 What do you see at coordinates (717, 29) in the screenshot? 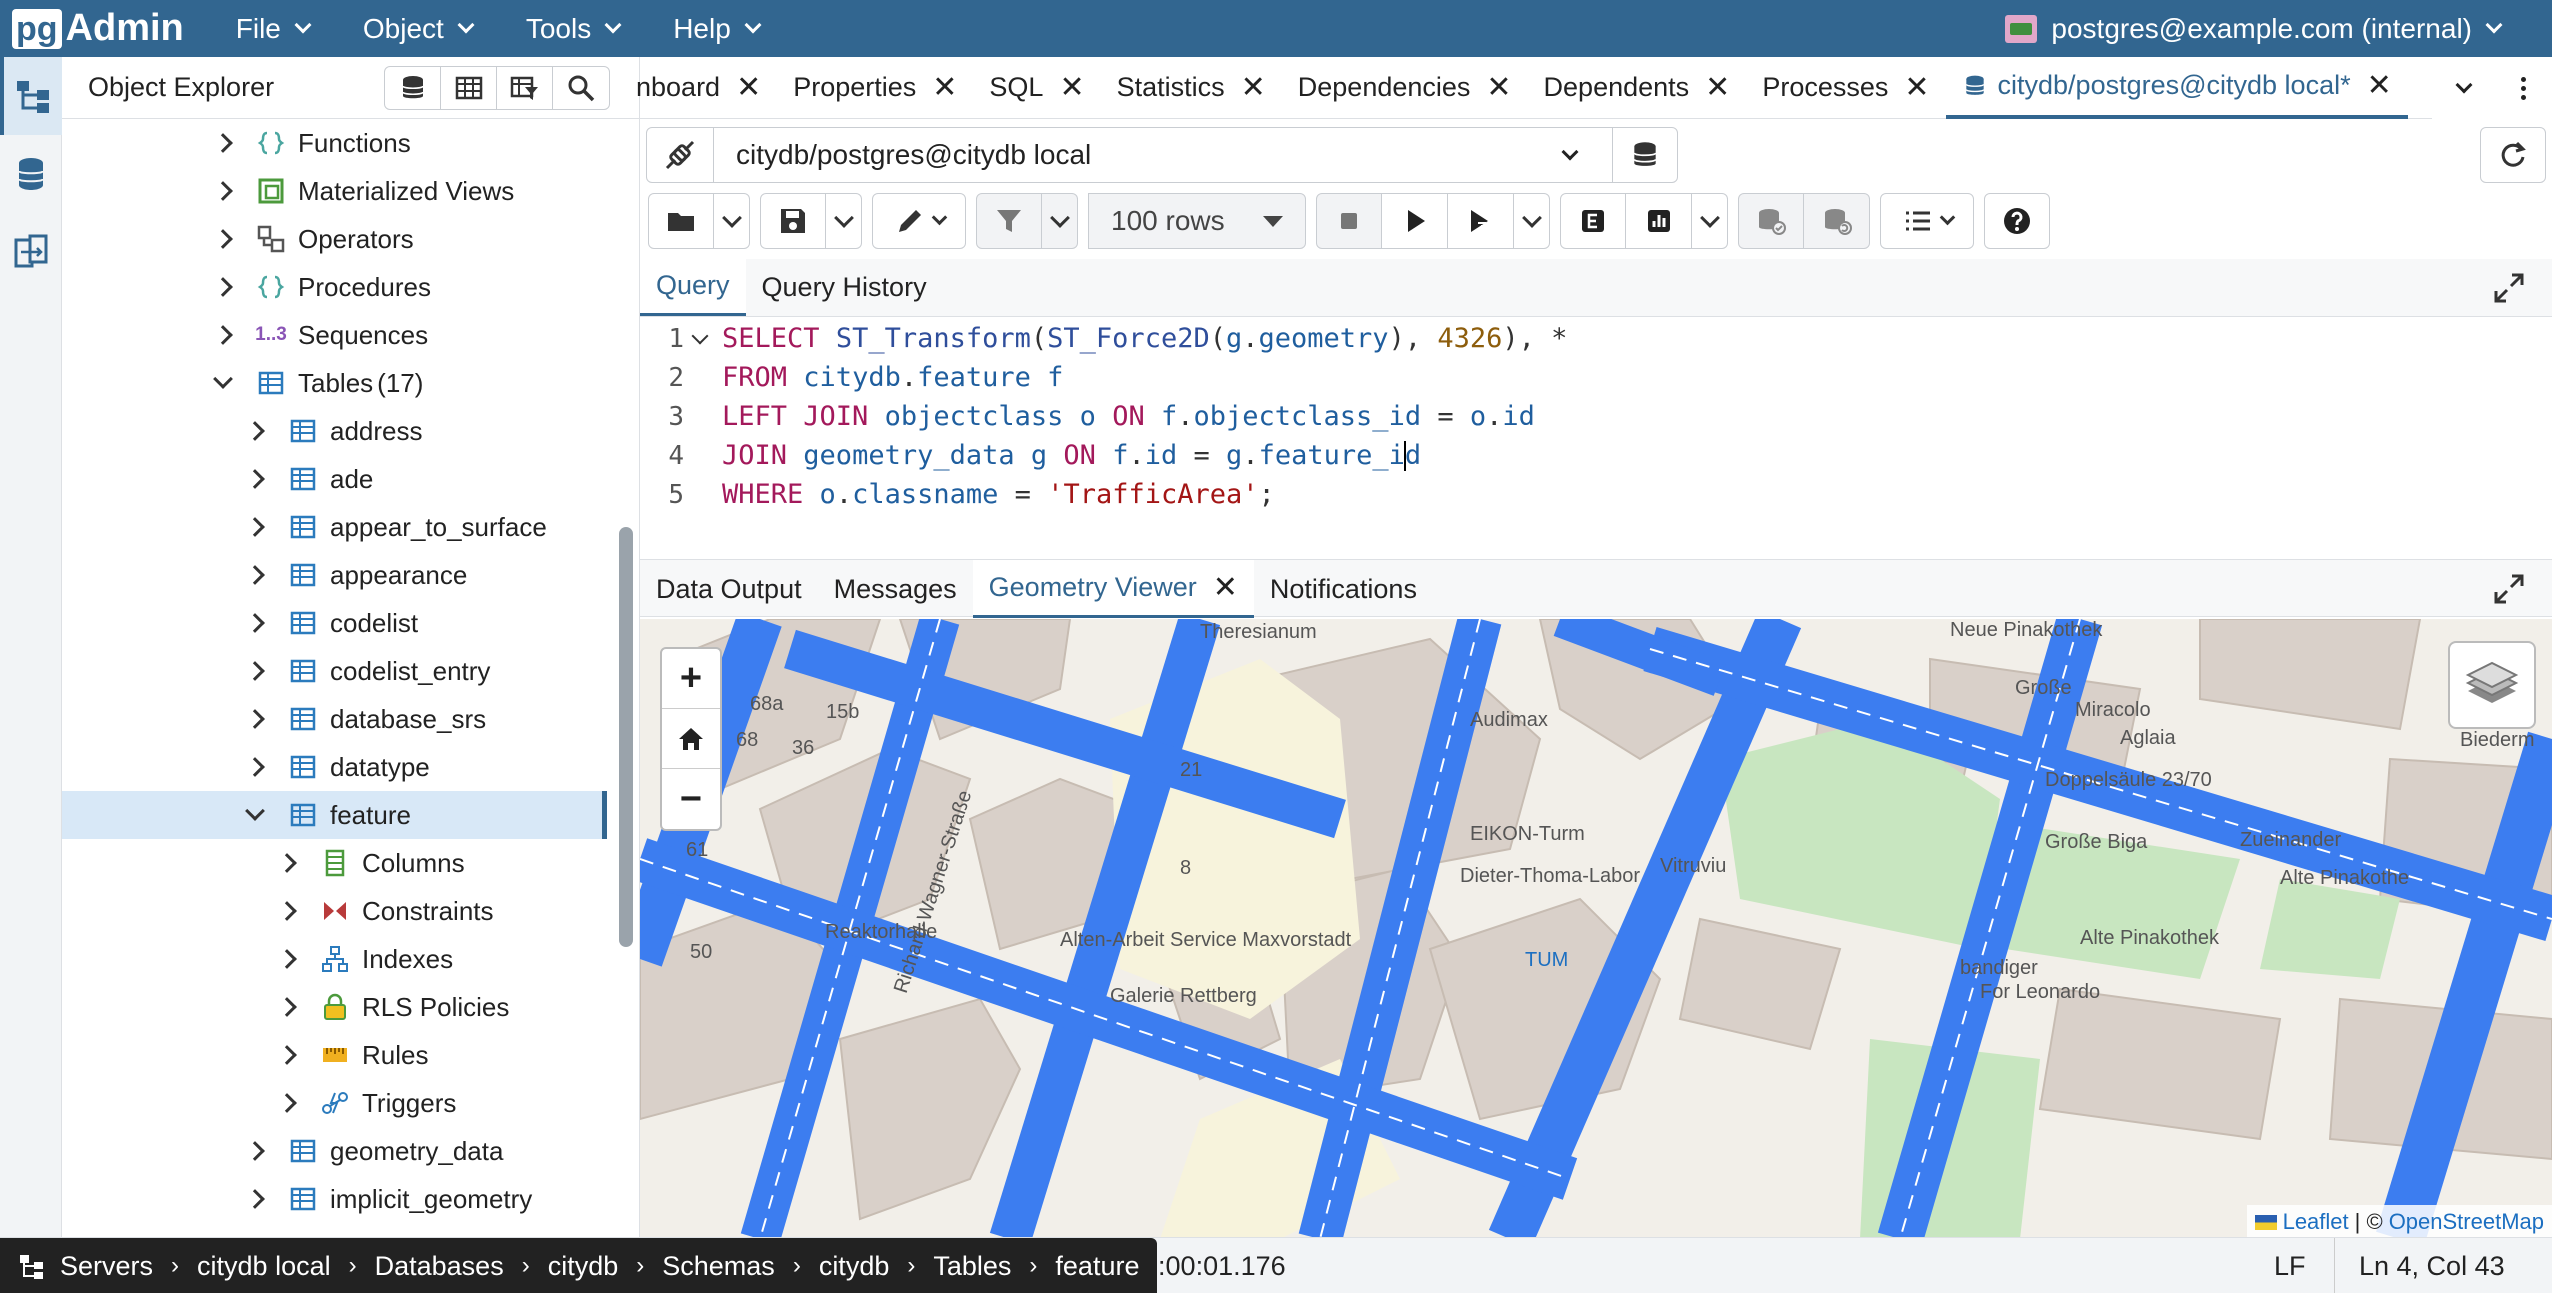
I see `menu-help: Help` at bounding box center [717, 29].